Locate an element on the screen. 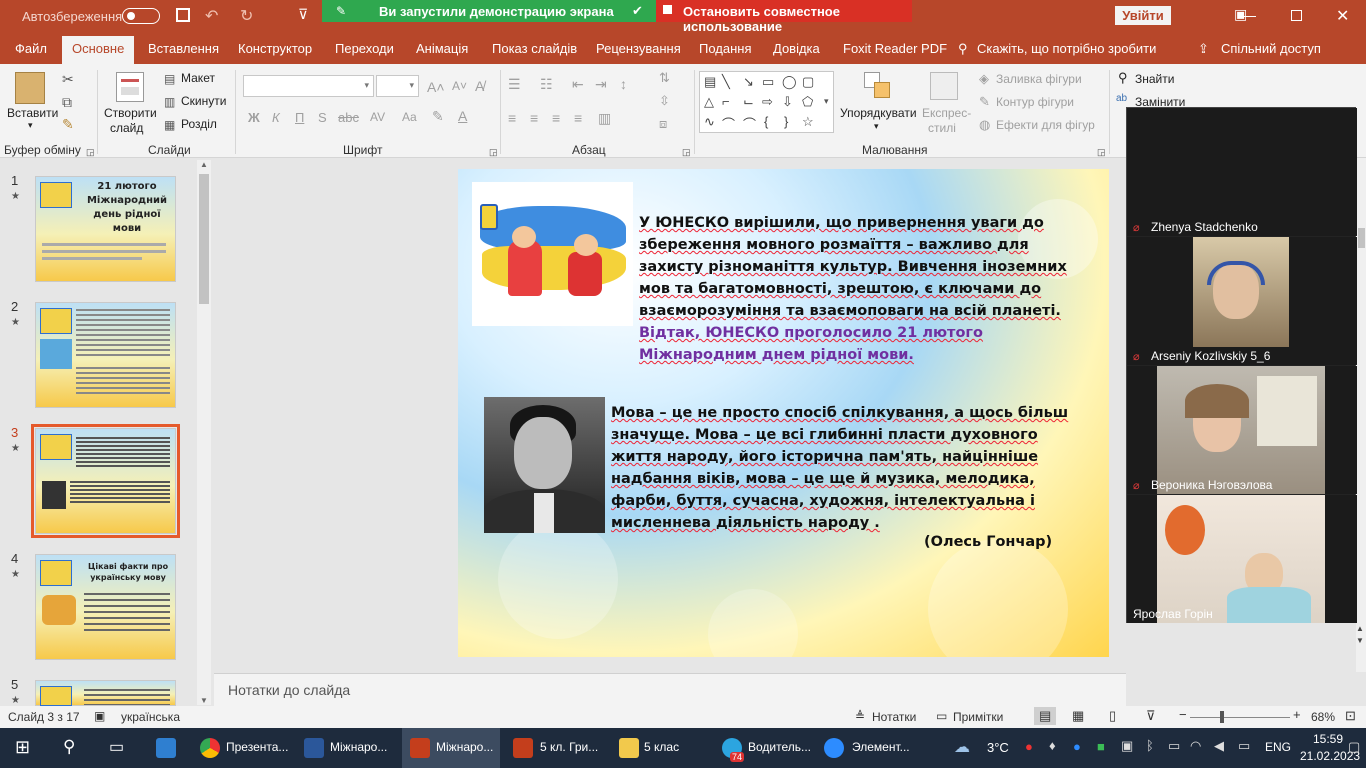  chrome-icon is located at coordinates (210, 748).